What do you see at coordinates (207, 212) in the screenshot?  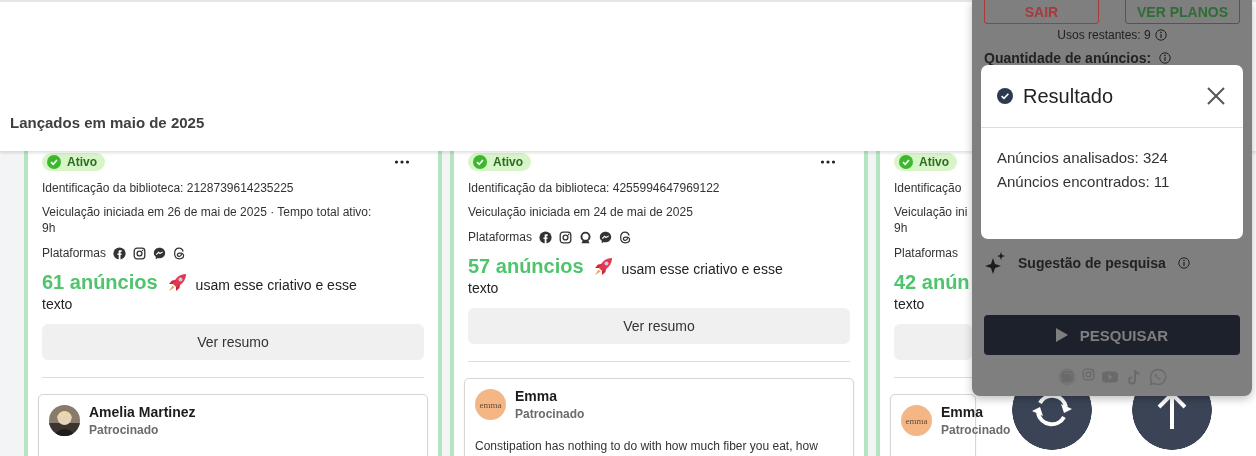 I see `run-info: Veiculação iniciada em 26 de mai de 2025 · Tempo total ativo:` at bounding box center [207, 212].